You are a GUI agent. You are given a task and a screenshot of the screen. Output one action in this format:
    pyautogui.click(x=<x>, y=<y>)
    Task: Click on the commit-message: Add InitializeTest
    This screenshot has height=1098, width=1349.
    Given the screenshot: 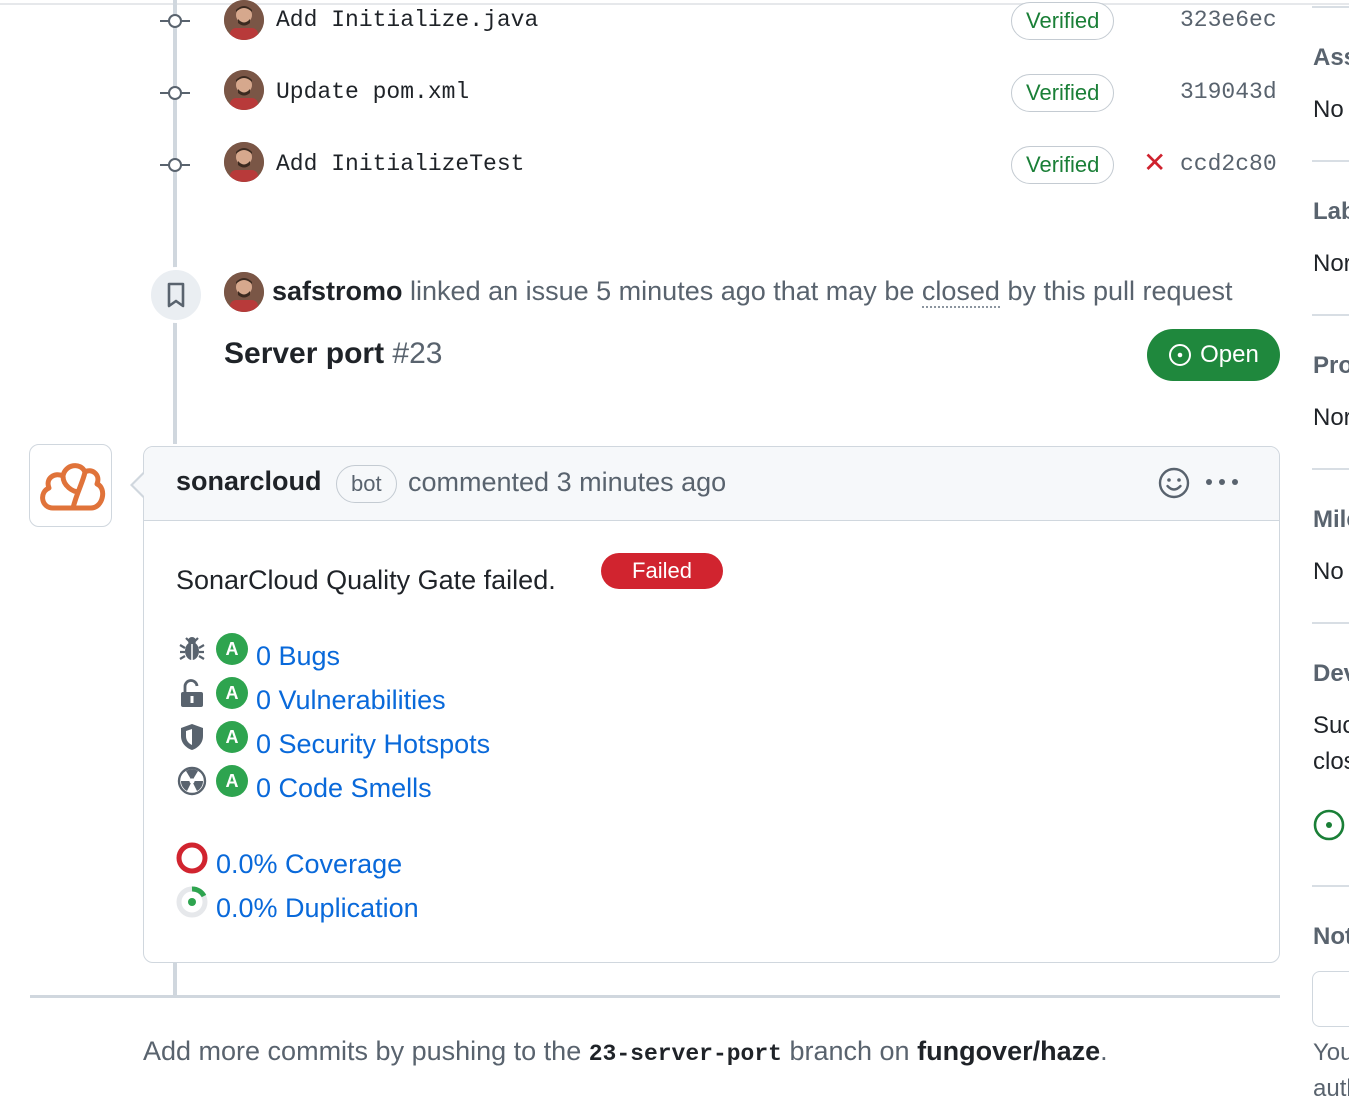 What is the action you would take?
    pyautogui.click(x=400, y=164)
    